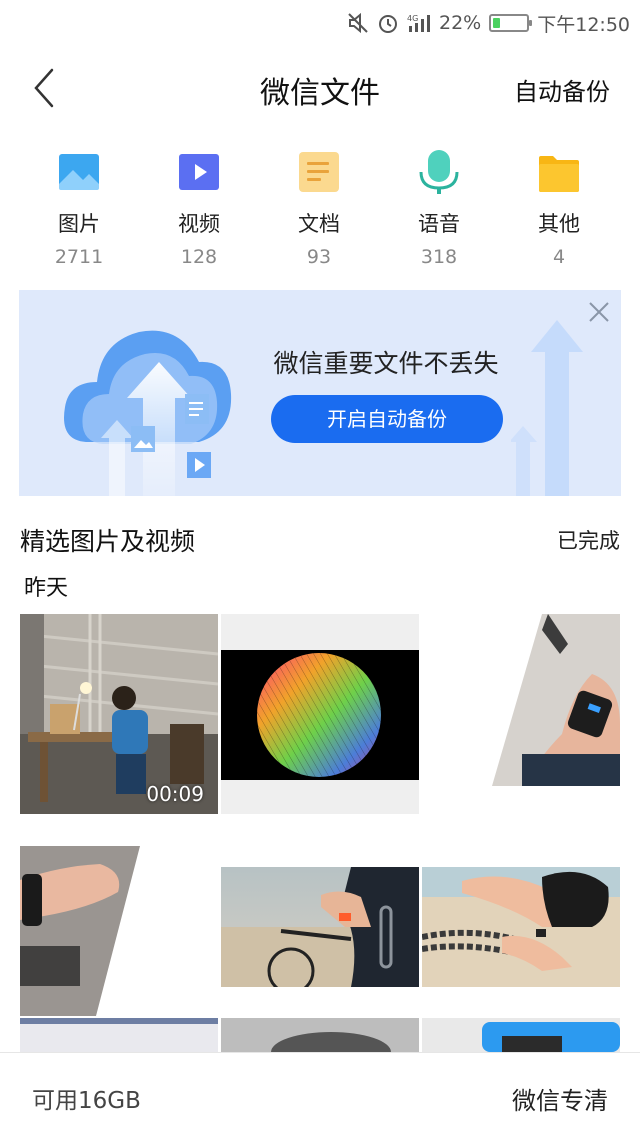  What do you see at coordinates (79, 257) in the screenshot?
I see `category-count: 2711` at bounding box center [79, 257].